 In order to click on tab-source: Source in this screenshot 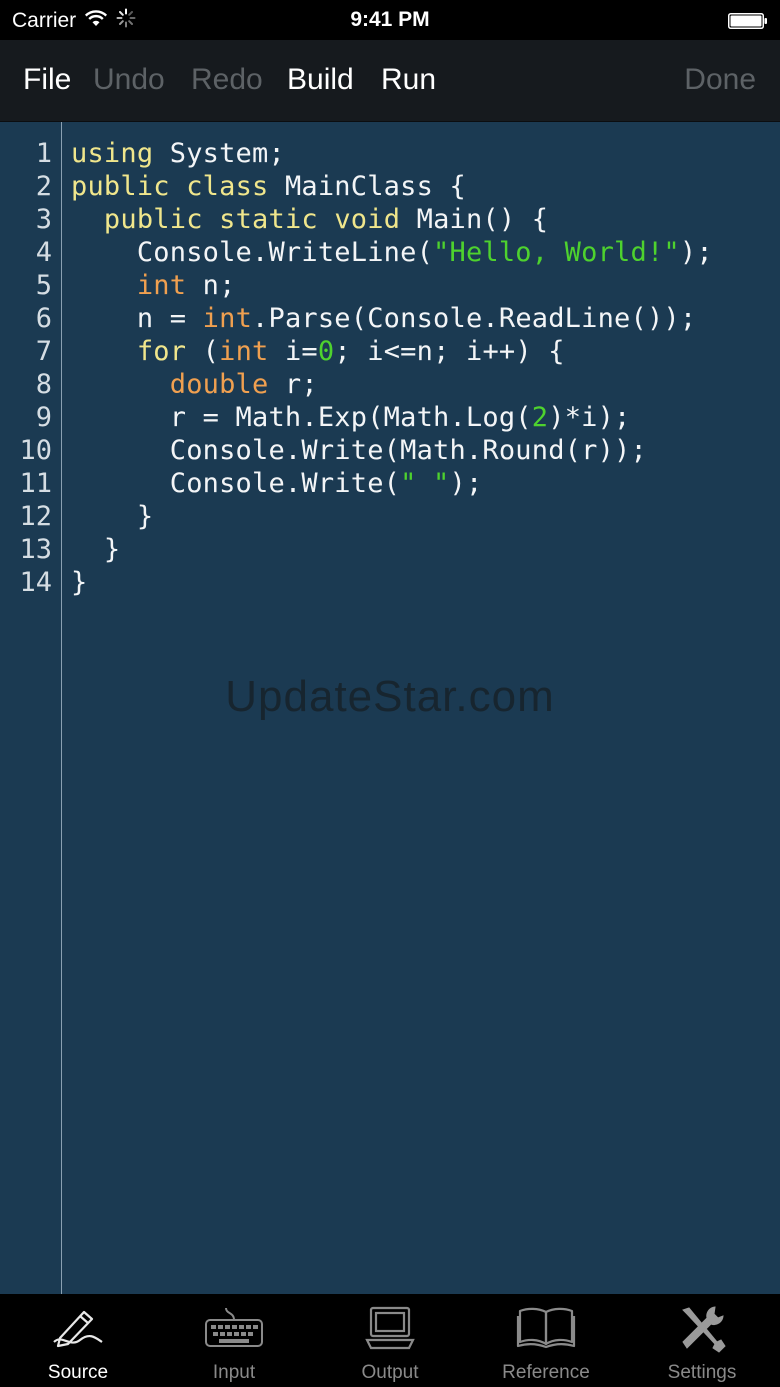, I will do `click(78, 1340)`.